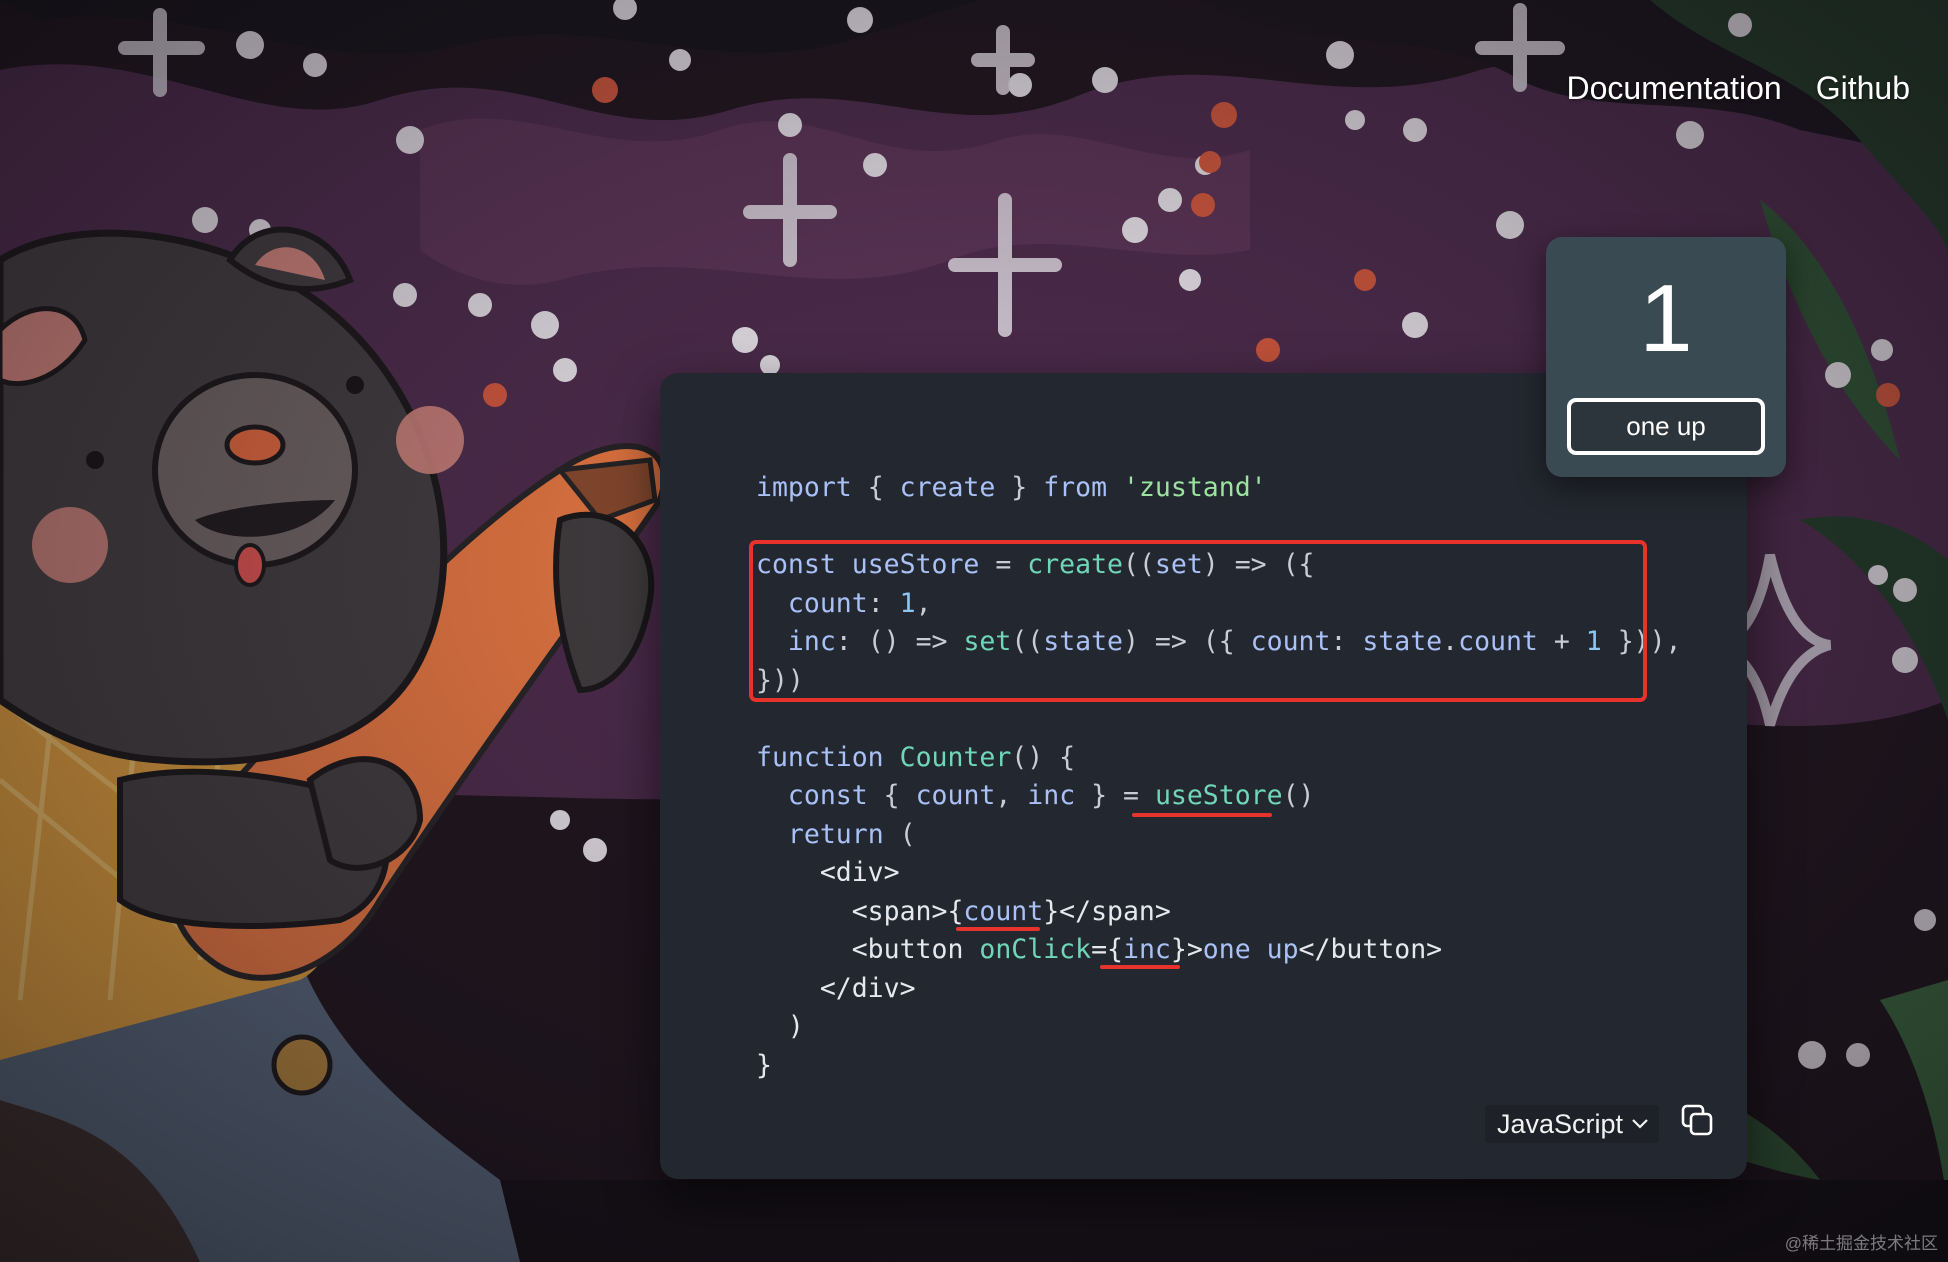 This screenshot has height=1262, width=1948. Describe the element at coordinates (963, 911) in the screenshot. I see `code-line-10: <span>{count}</span>` at that location.